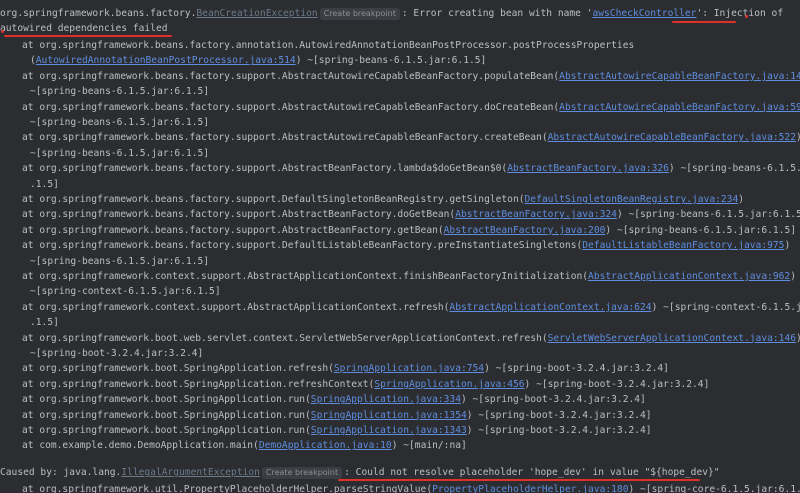 The width and height of the screenshot is (800, 493). Describe the element at coordinates (632, 199) in the screenshot. I see `frame-source-link: DefaultSingletonBeanRegistry.java:234` at that location.